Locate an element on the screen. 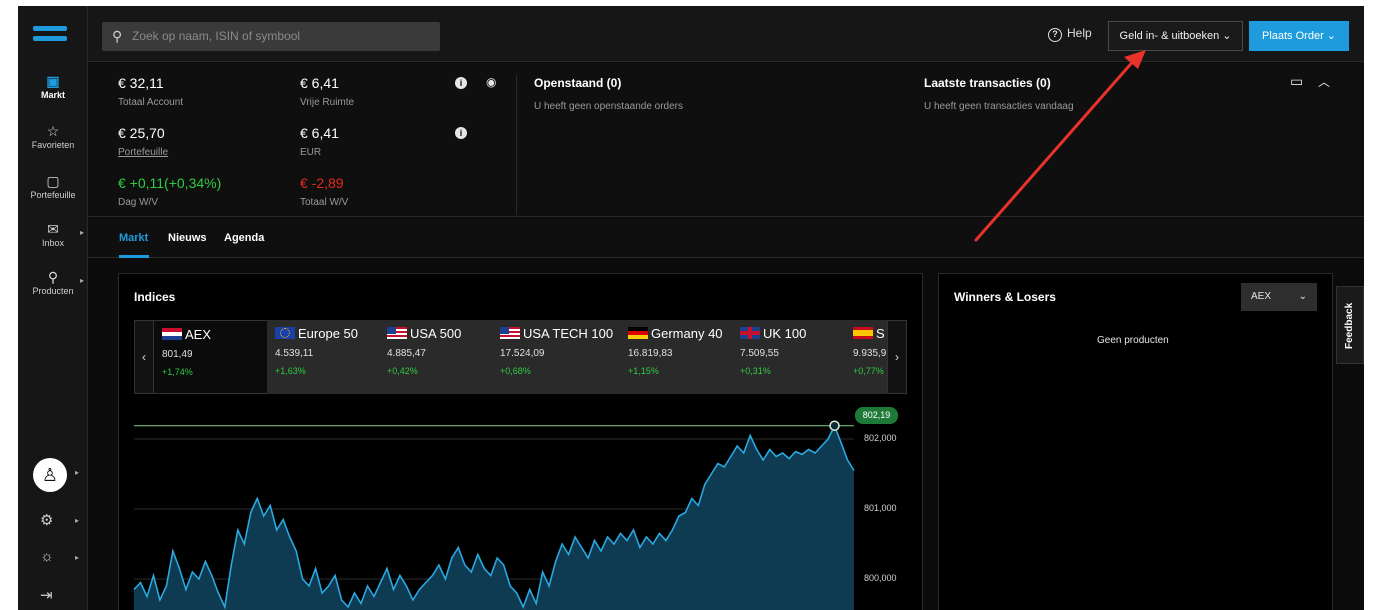 This screenshot has width=1382, height=610. gear-icon: ⚙ is located at coordinates (46, 520).